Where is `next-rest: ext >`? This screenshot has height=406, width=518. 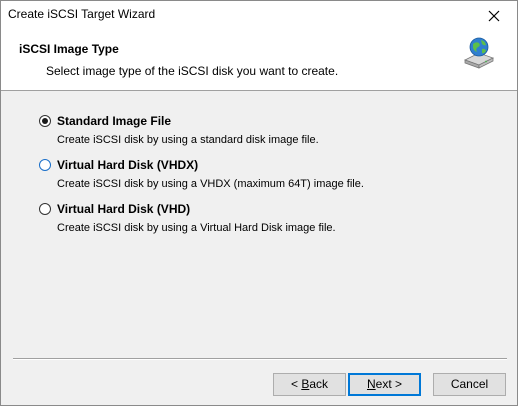
next-rest: ext > is located at coordinates (389, 384).